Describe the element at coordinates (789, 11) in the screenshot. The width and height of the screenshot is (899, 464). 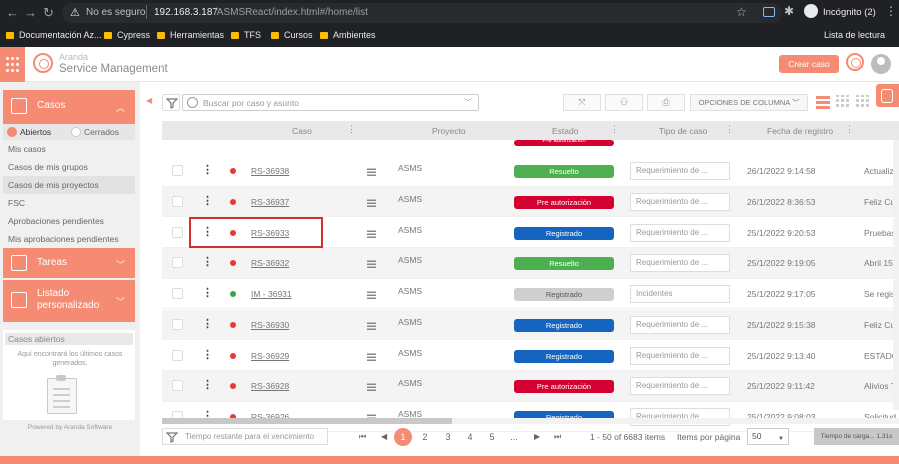
I see `puzzle-extensions-icon: ✱` at that location.